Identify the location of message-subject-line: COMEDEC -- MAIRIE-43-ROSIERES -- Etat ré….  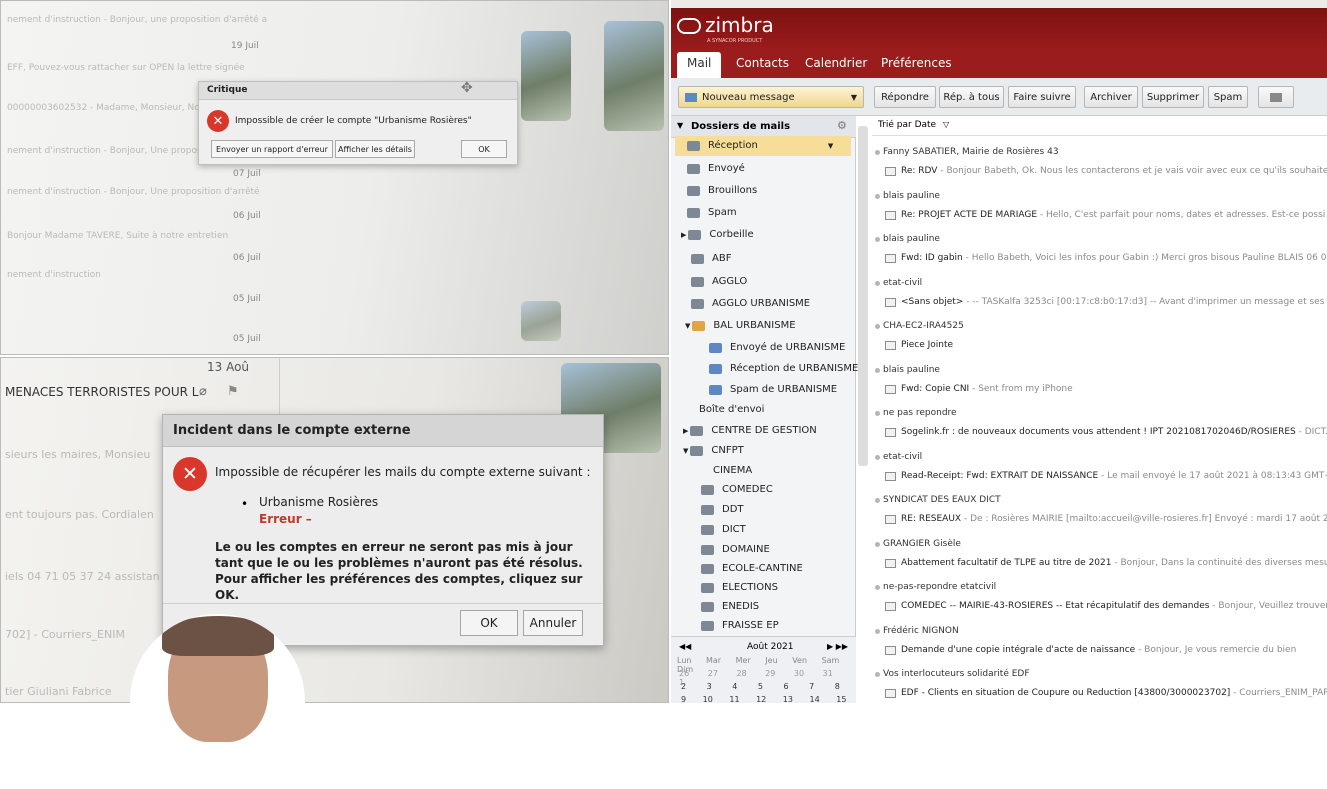
(1114, 606).